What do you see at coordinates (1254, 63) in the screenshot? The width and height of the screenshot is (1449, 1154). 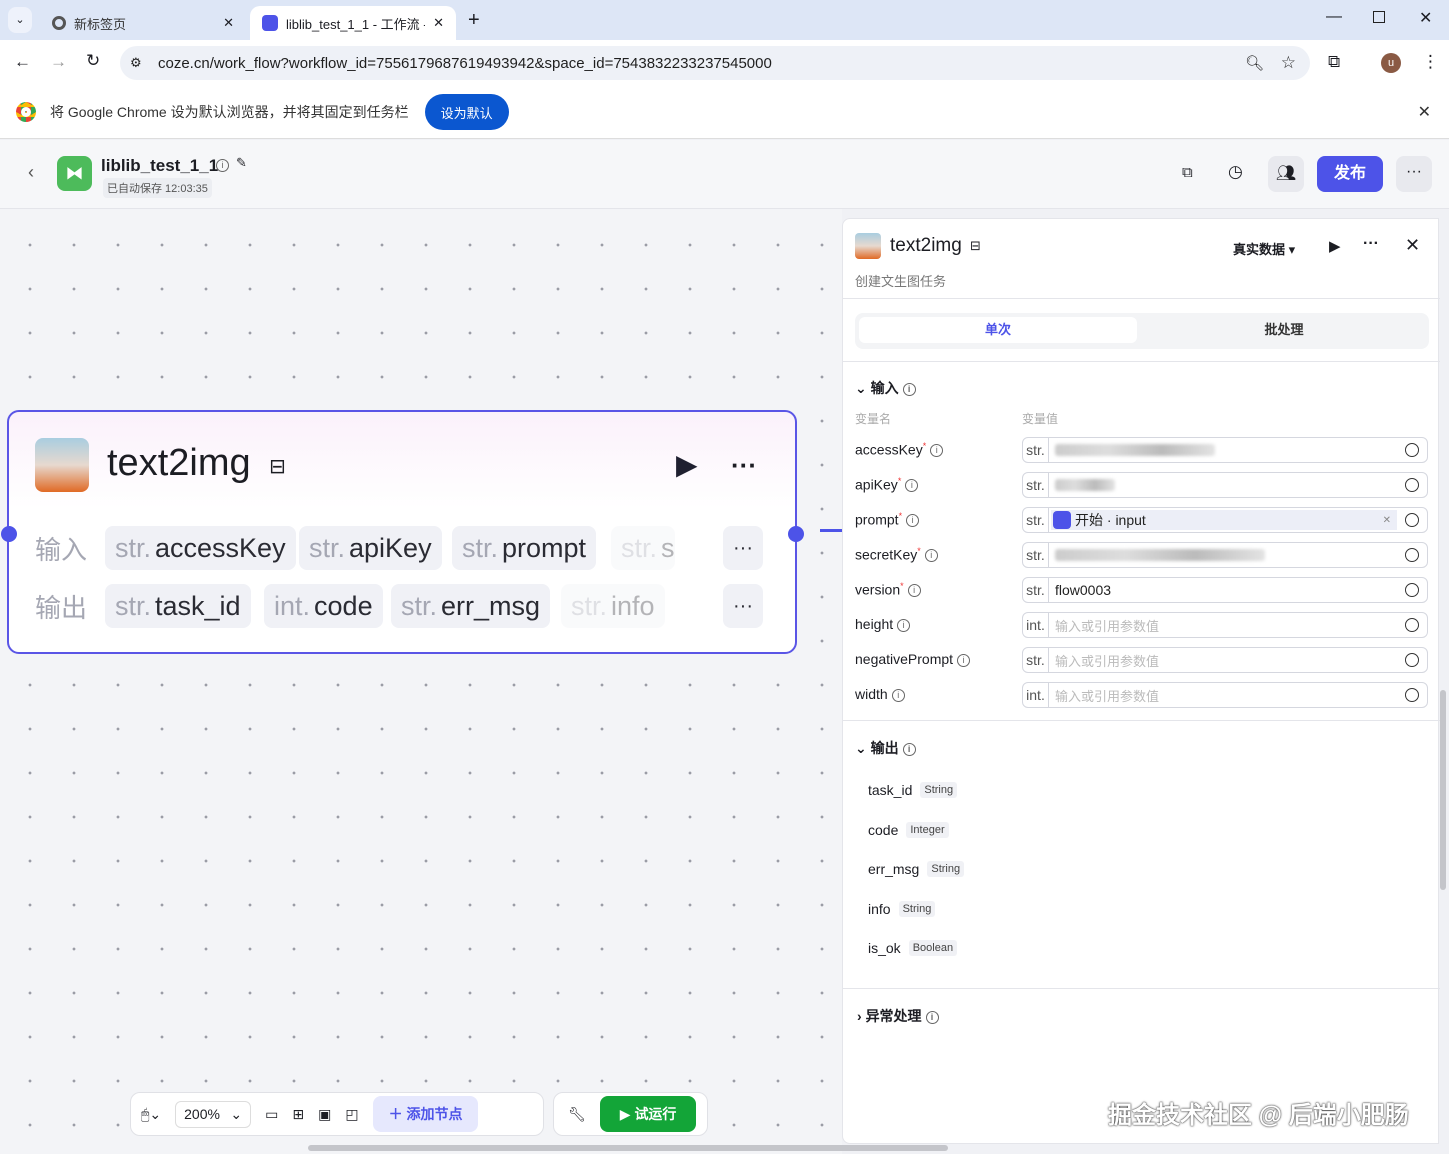 I see `zoom-icon: 🔍︎` at bounding box center [1254, 63].